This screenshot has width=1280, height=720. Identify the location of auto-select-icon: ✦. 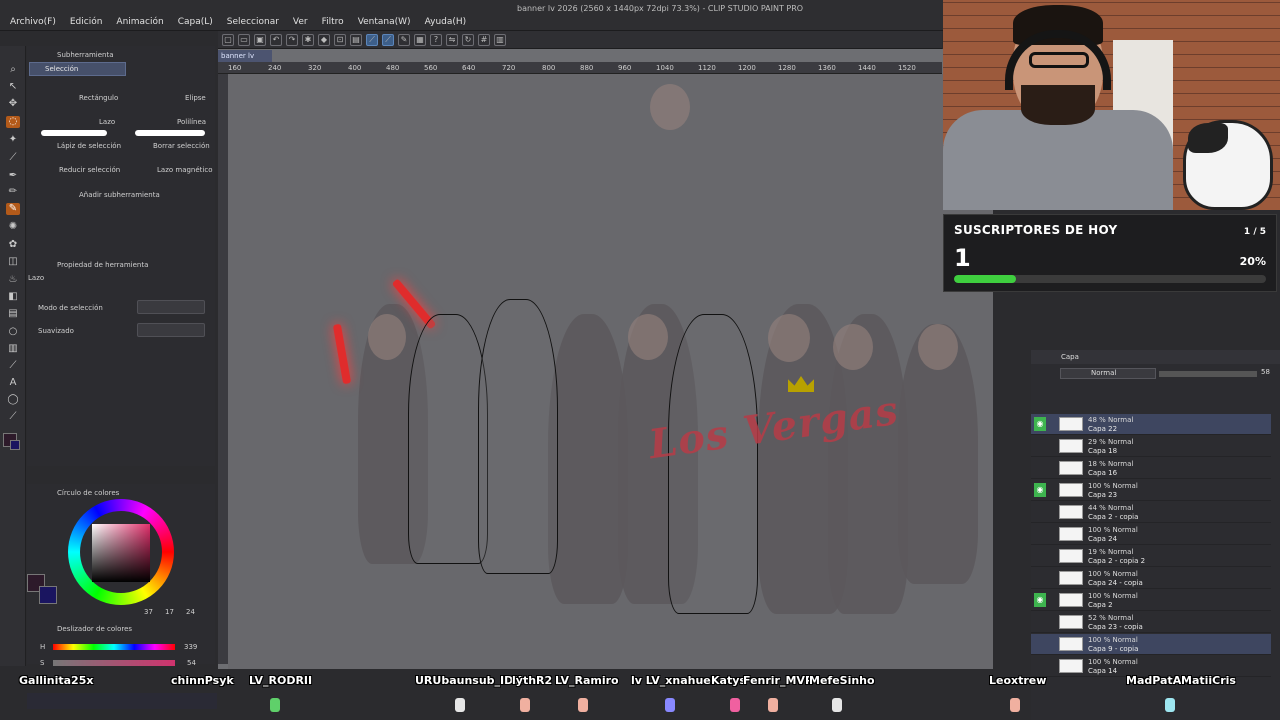
(13, 140).